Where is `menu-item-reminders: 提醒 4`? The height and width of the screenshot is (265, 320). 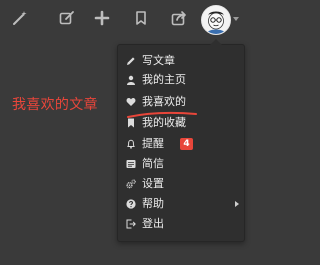
menu-item-reminders: 提醒 4 is located at coordinates (181, 144).